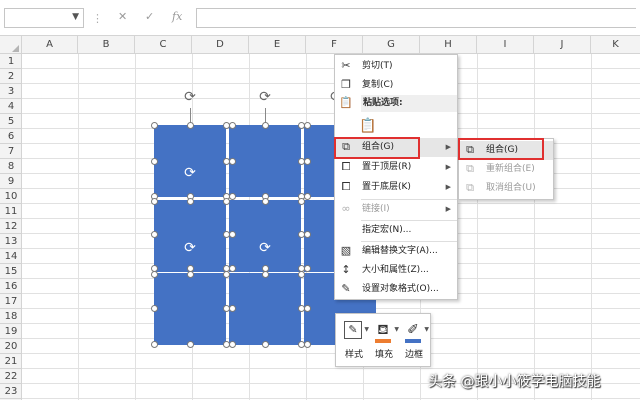 This screenshot has width=640, height=400. What do you see at coordinates (149, 16) in the screenshot?
I see `check-icon: ✓` at bounding box center [149, 16].